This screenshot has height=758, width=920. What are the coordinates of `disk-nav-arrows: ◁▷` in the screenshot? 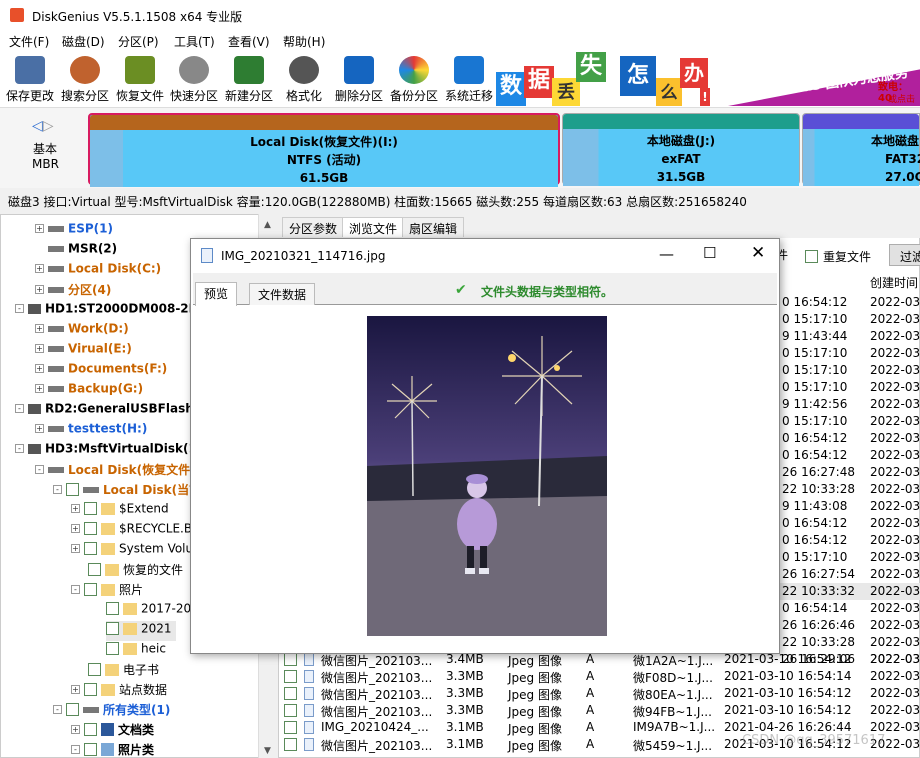 It's located at (43, 126).